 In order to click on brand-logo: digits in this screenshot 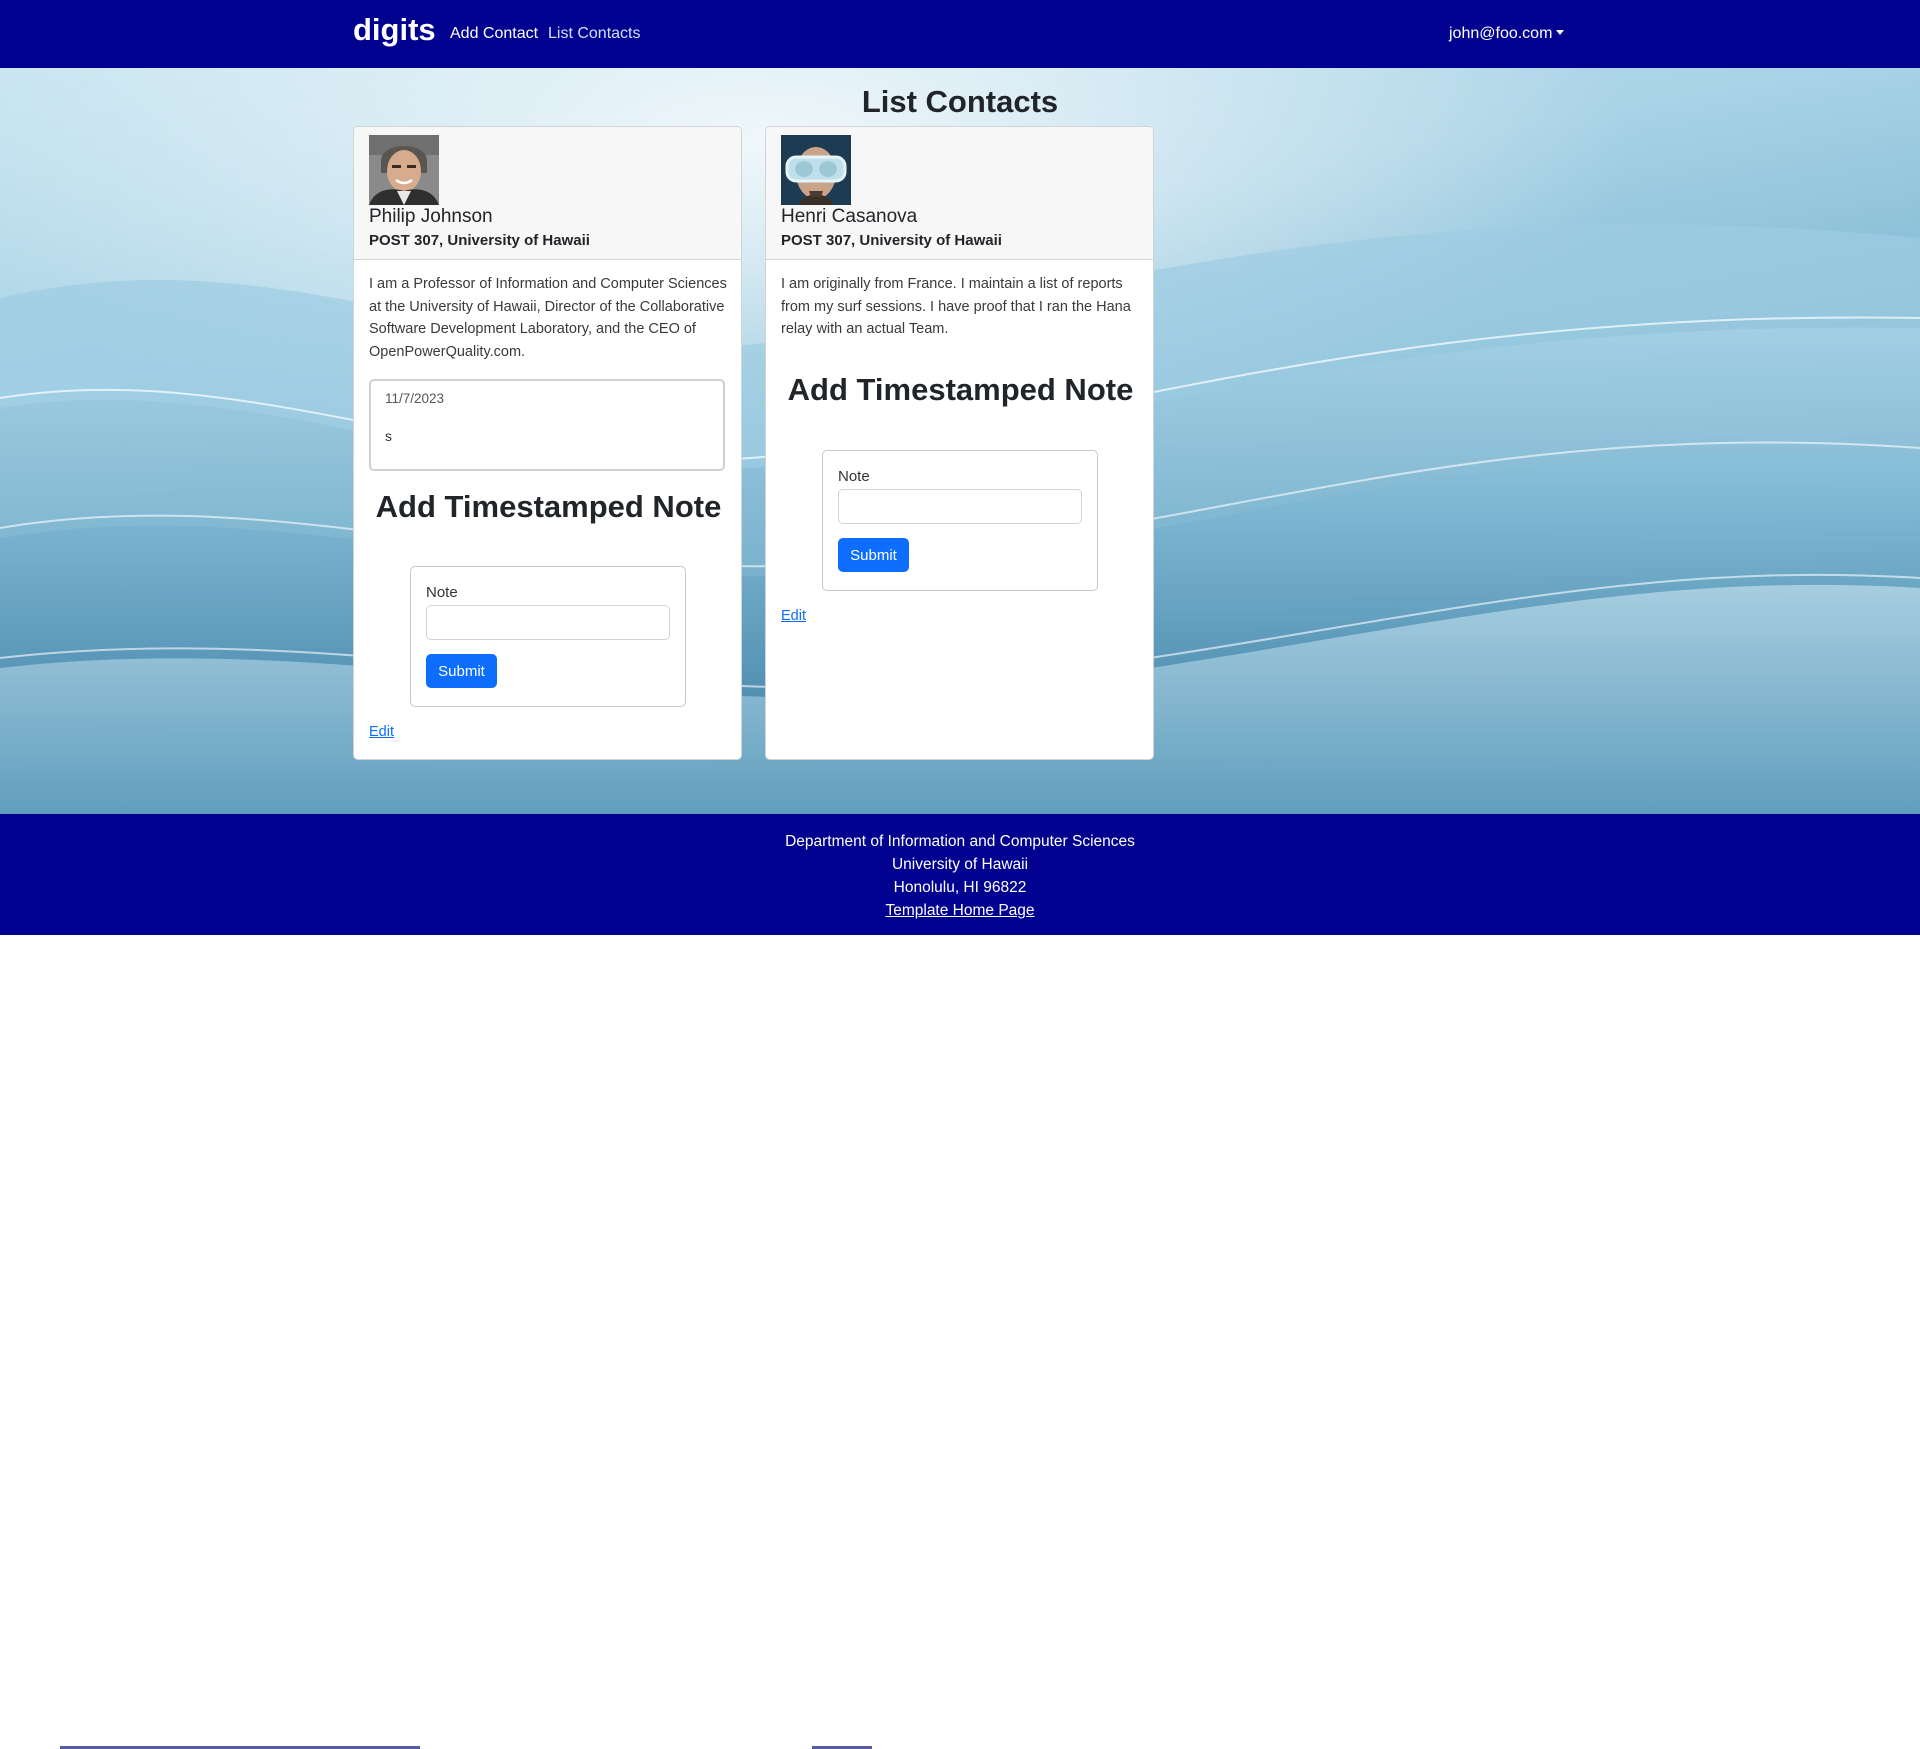, I will do `click(394, 30)`.